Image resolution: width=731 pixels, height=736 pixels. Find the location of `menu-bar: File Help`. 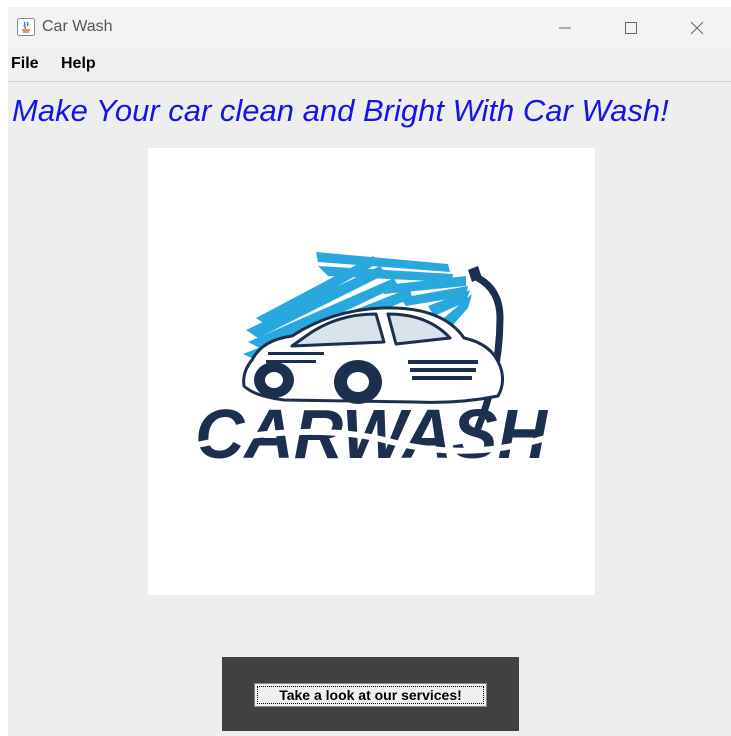

menu-bar: File Help is located at coordinates (369, 65).